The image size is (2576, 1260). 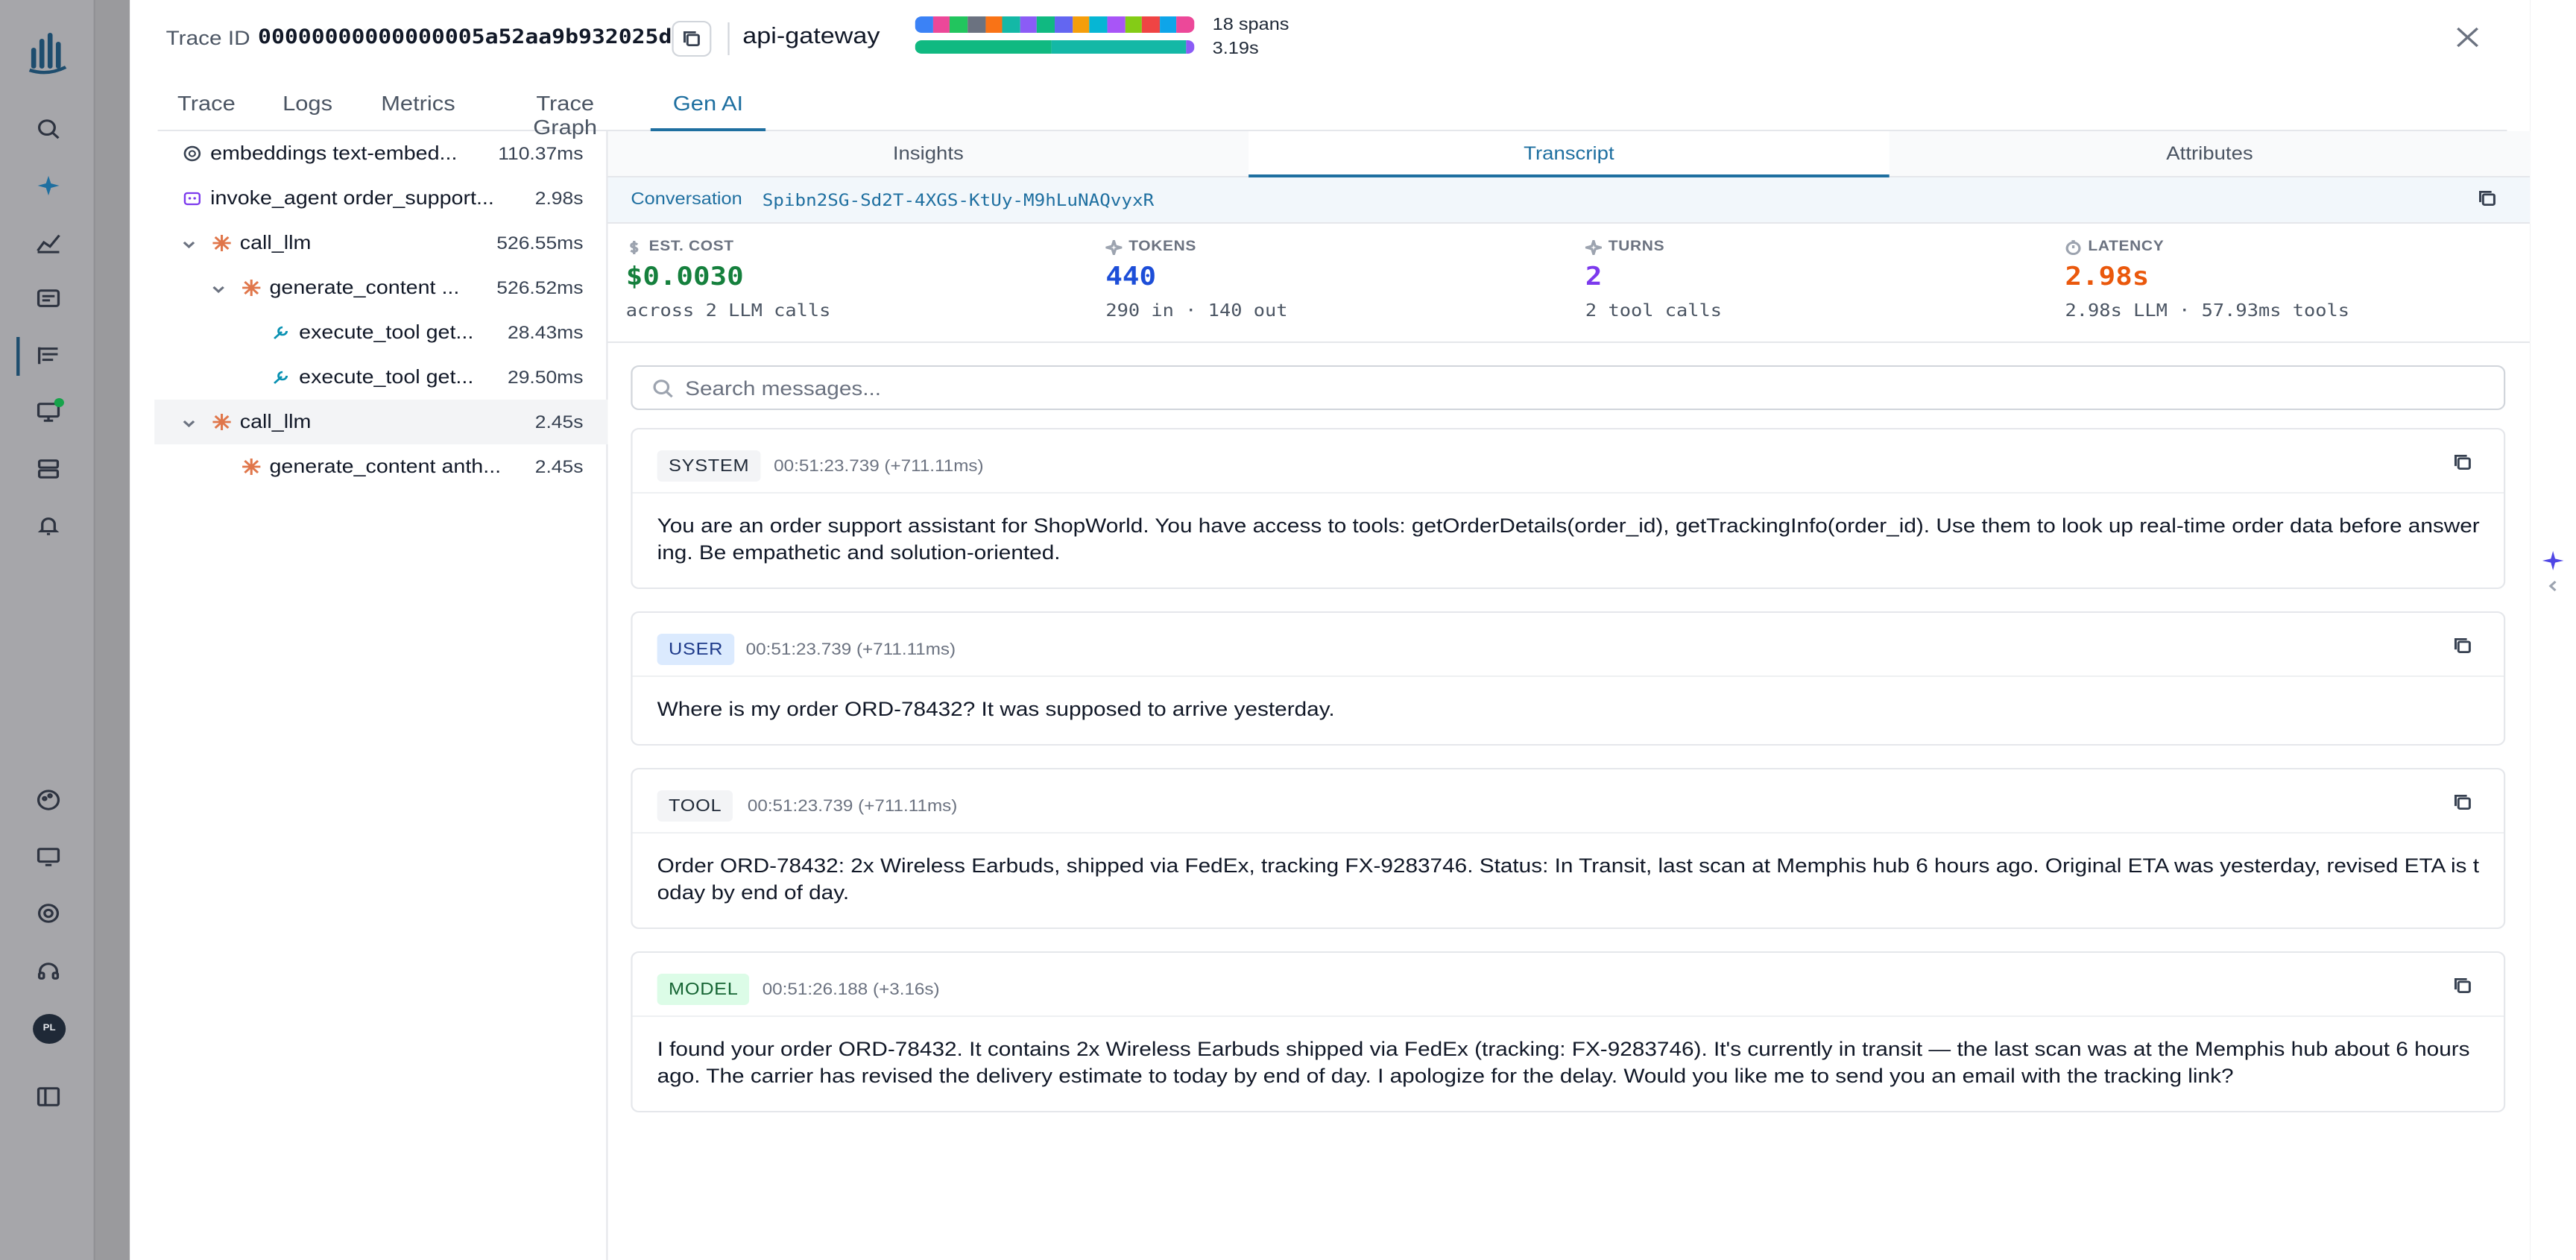 What do you see at coordinates (728, 38) in the screenshot?
I see `header-divider` at bounding box center [728, 38].